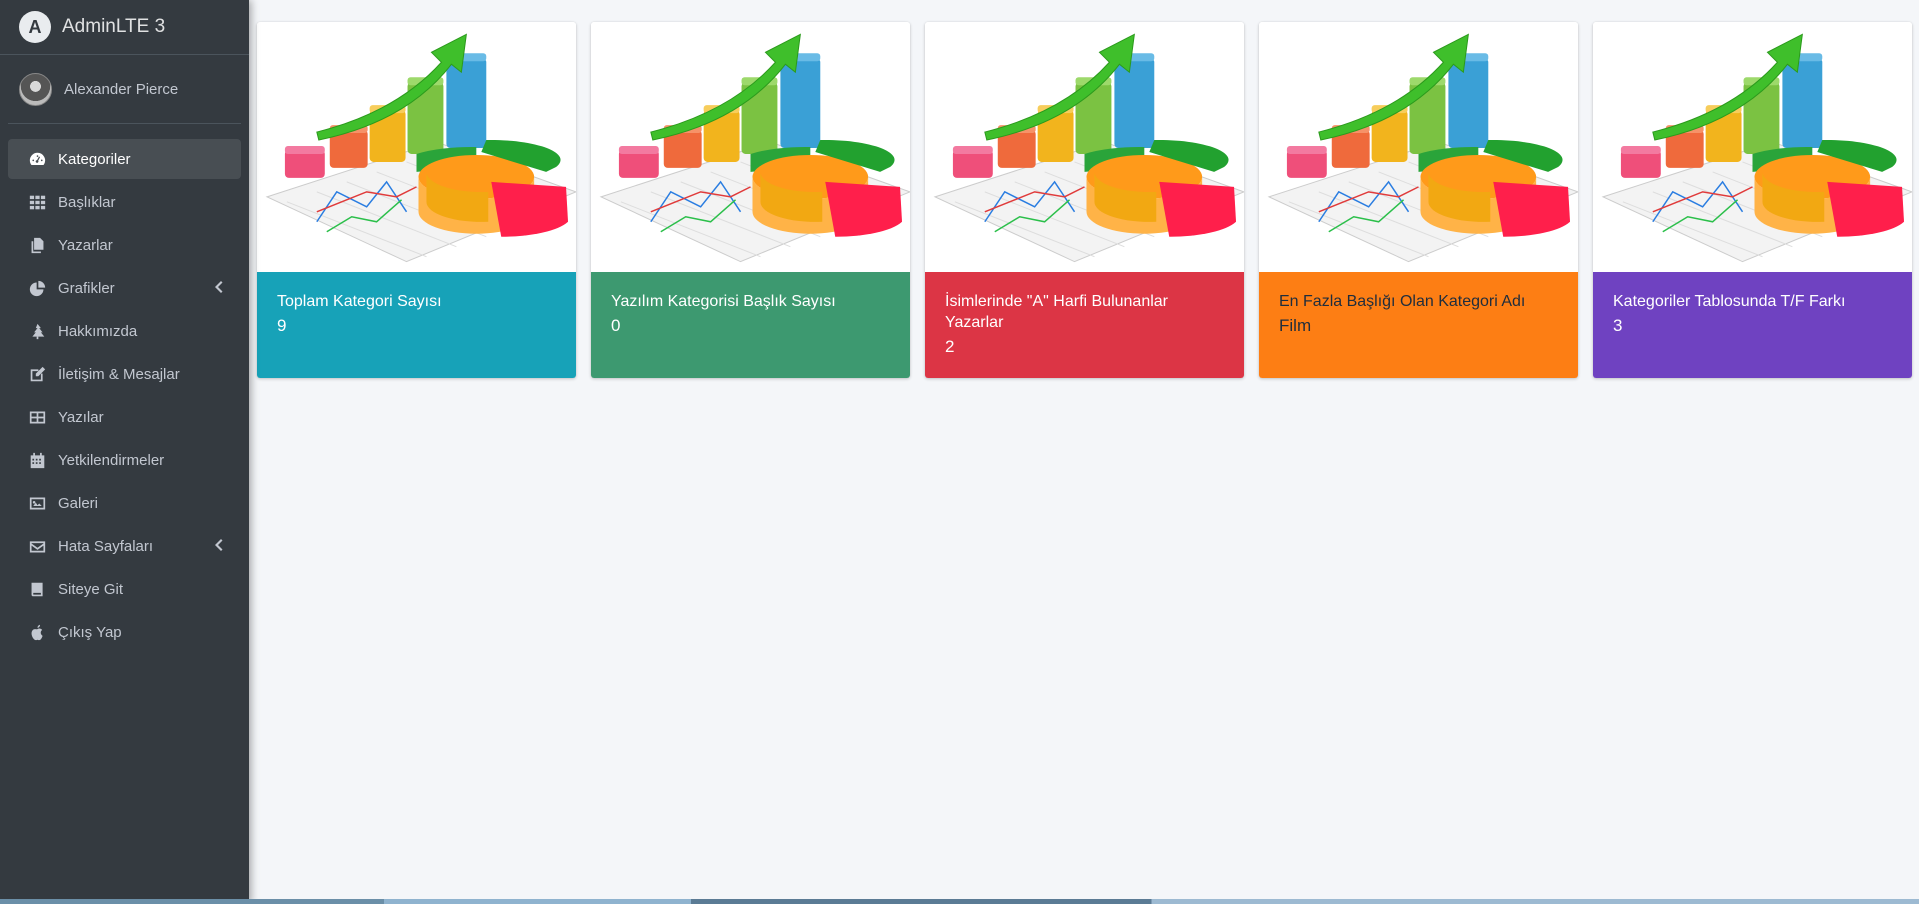  What do you see at coordinates (35, 27) in the screenshot?
I see `brand-logo: A` at bounding box center [35, 27].